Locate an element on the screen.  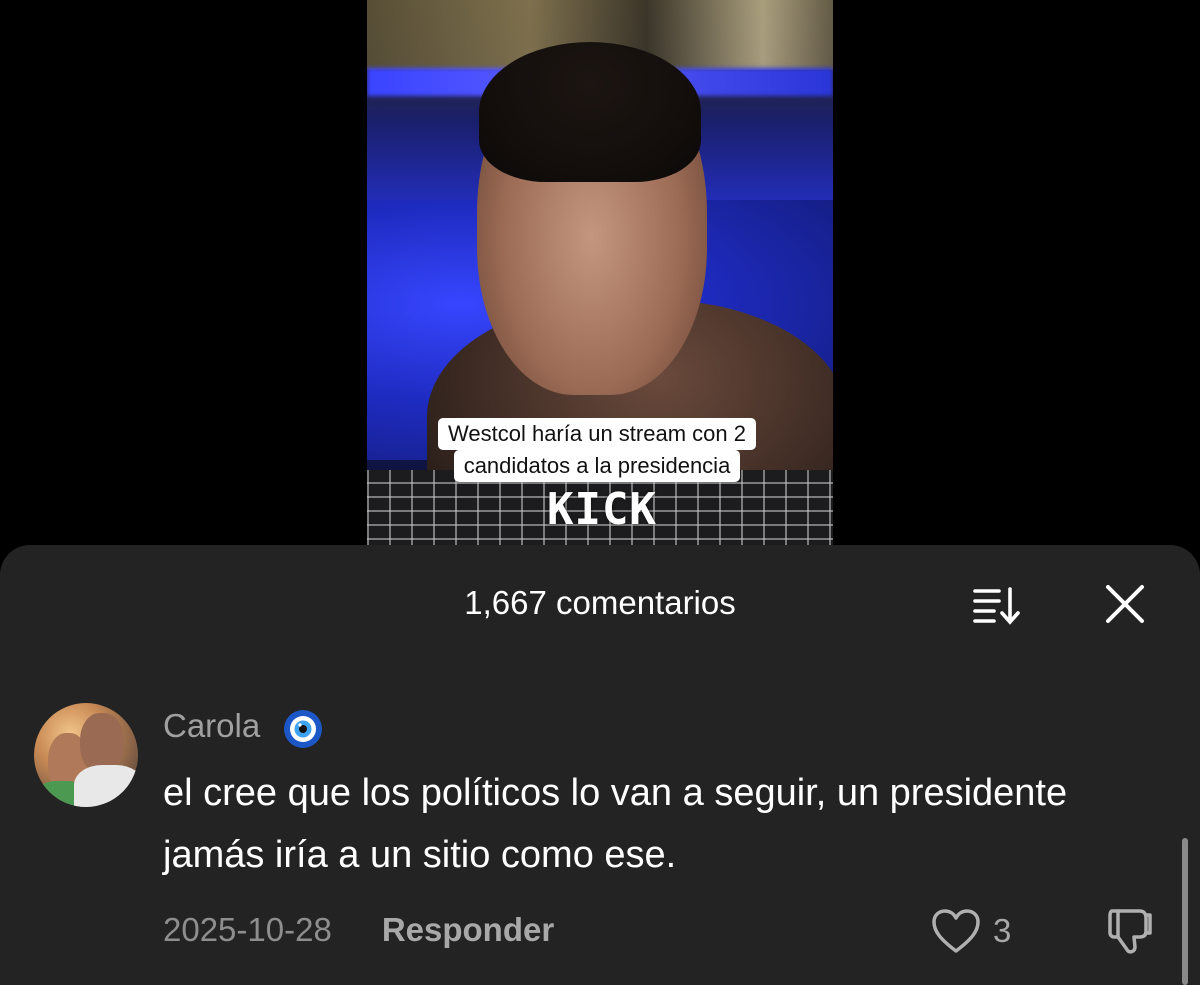
reply-button: Responder is located at coordinates (468, 930).